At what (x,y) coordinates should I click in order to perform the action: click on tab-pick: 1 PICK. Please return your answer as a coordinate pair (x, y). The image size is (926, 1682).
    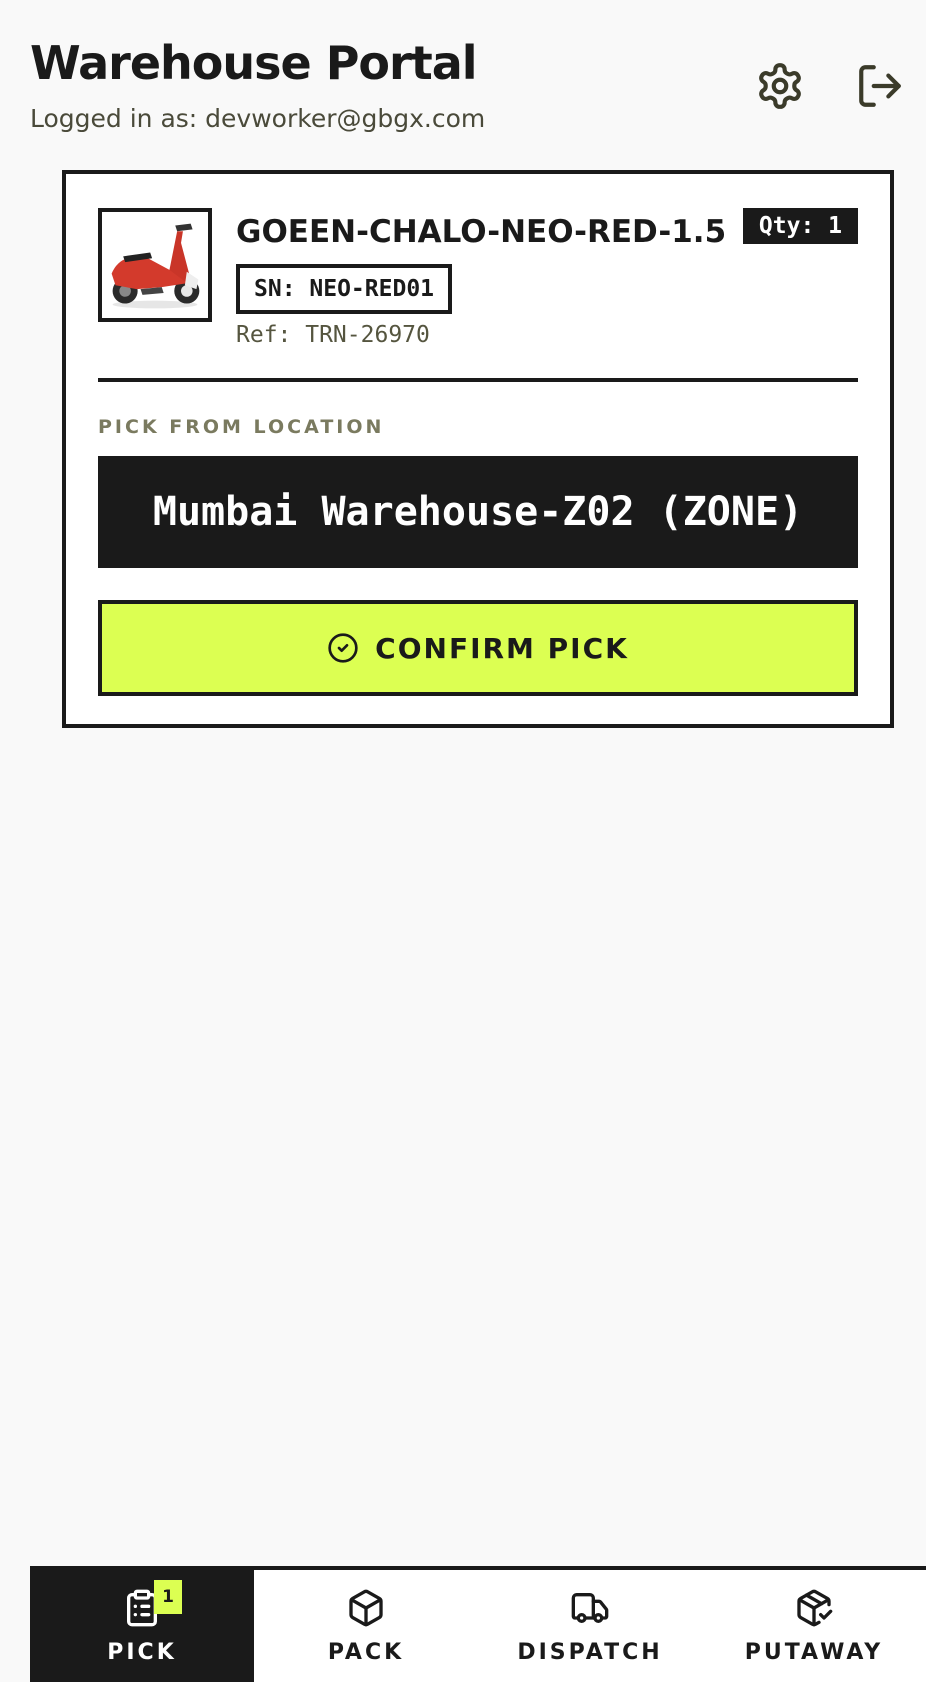
    Looking at the image, I should click on (142, 1626).